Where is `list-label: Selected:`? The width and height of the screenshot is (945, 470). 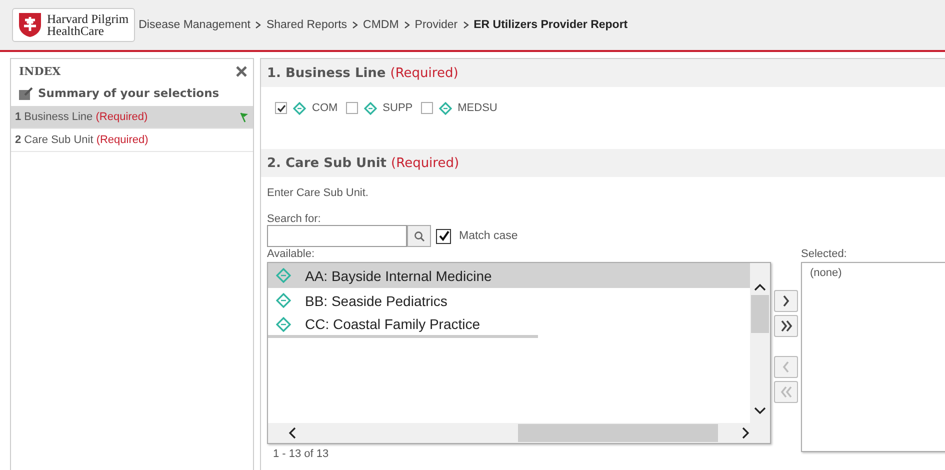
list-label: Selected: is located at coordinates (824, 255).